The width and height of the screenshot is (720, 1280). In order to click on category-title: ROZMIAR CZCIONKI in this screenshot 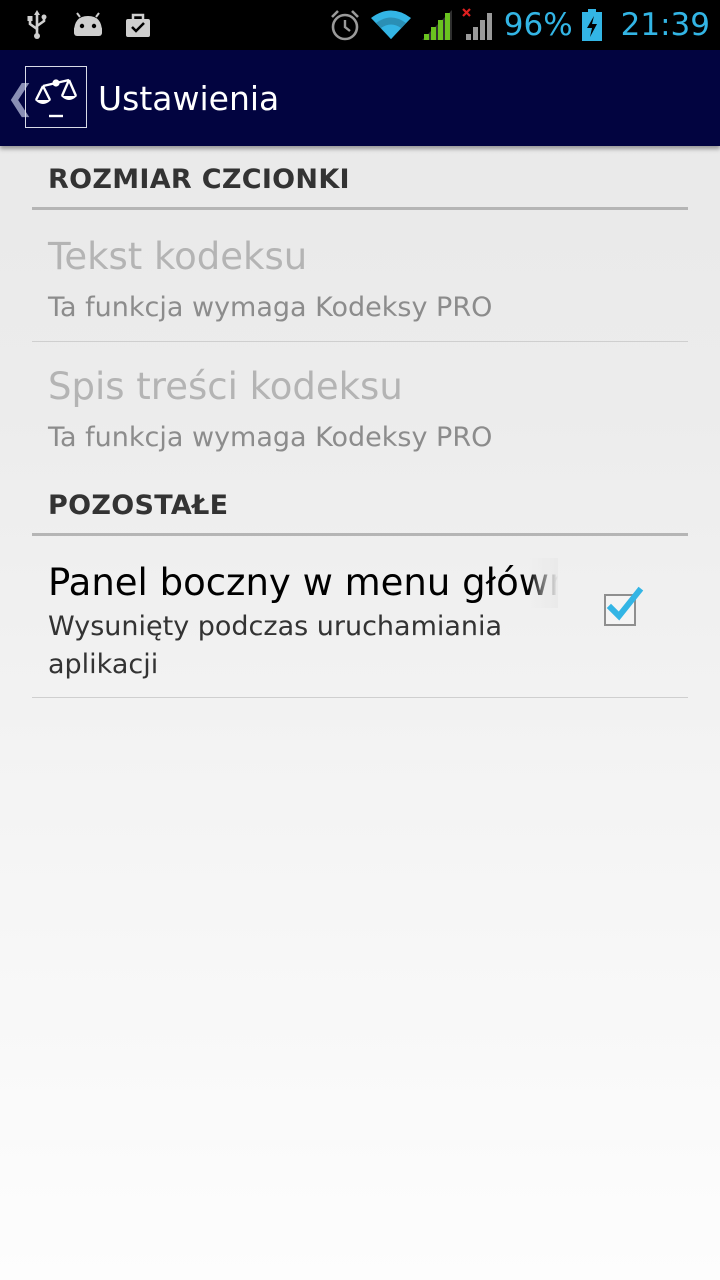, I will do `click(199, 179)`.